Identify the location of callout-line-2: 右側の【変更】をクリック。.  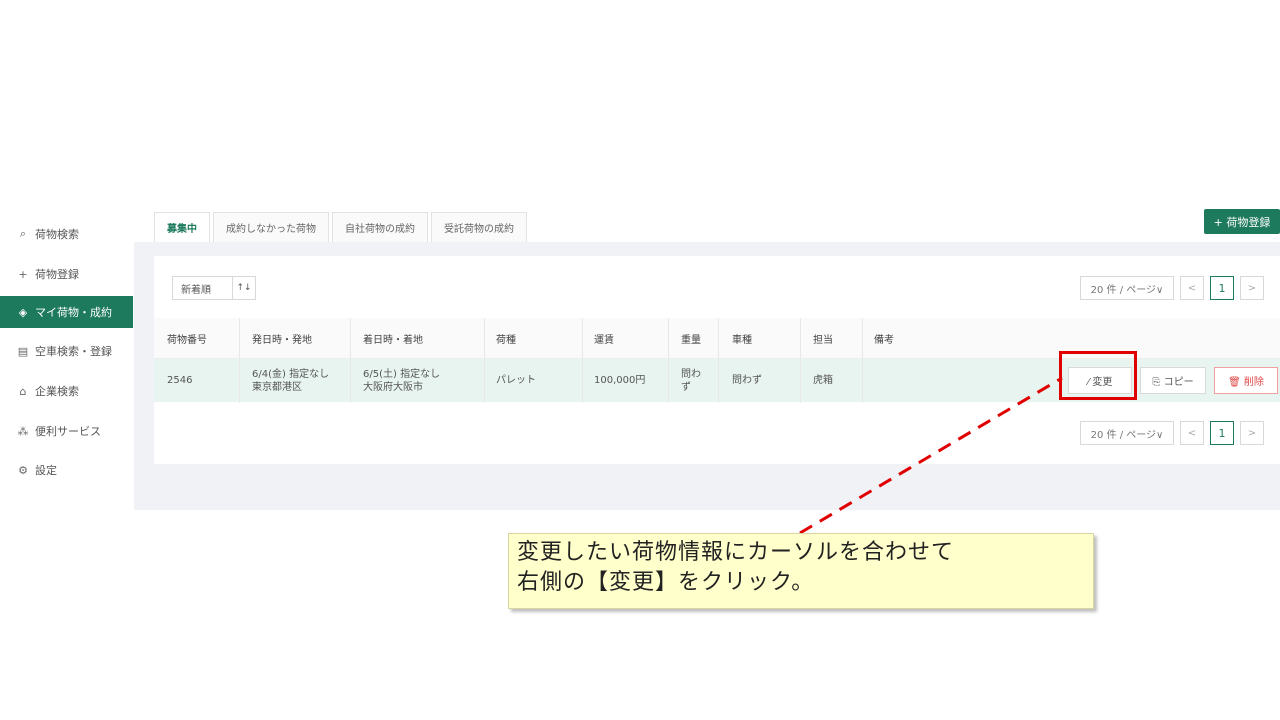
(666, 582).